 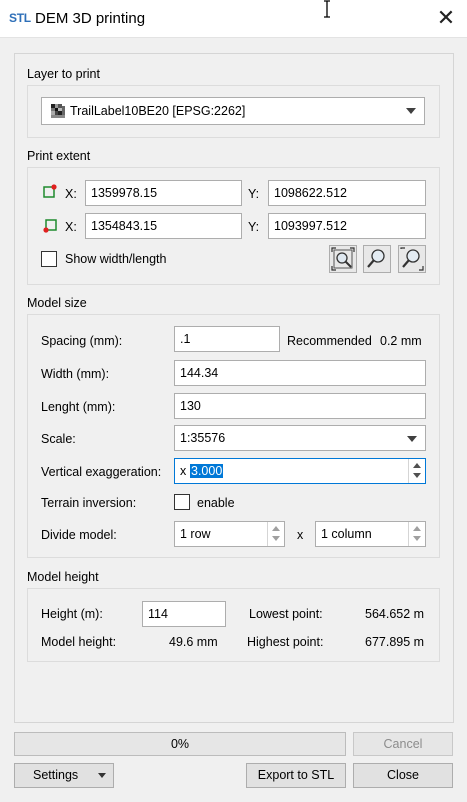 What do you see at coordinates (20, 18) in the screenshot?
I see `app-logo: STL` at bounding box center [20, 18].